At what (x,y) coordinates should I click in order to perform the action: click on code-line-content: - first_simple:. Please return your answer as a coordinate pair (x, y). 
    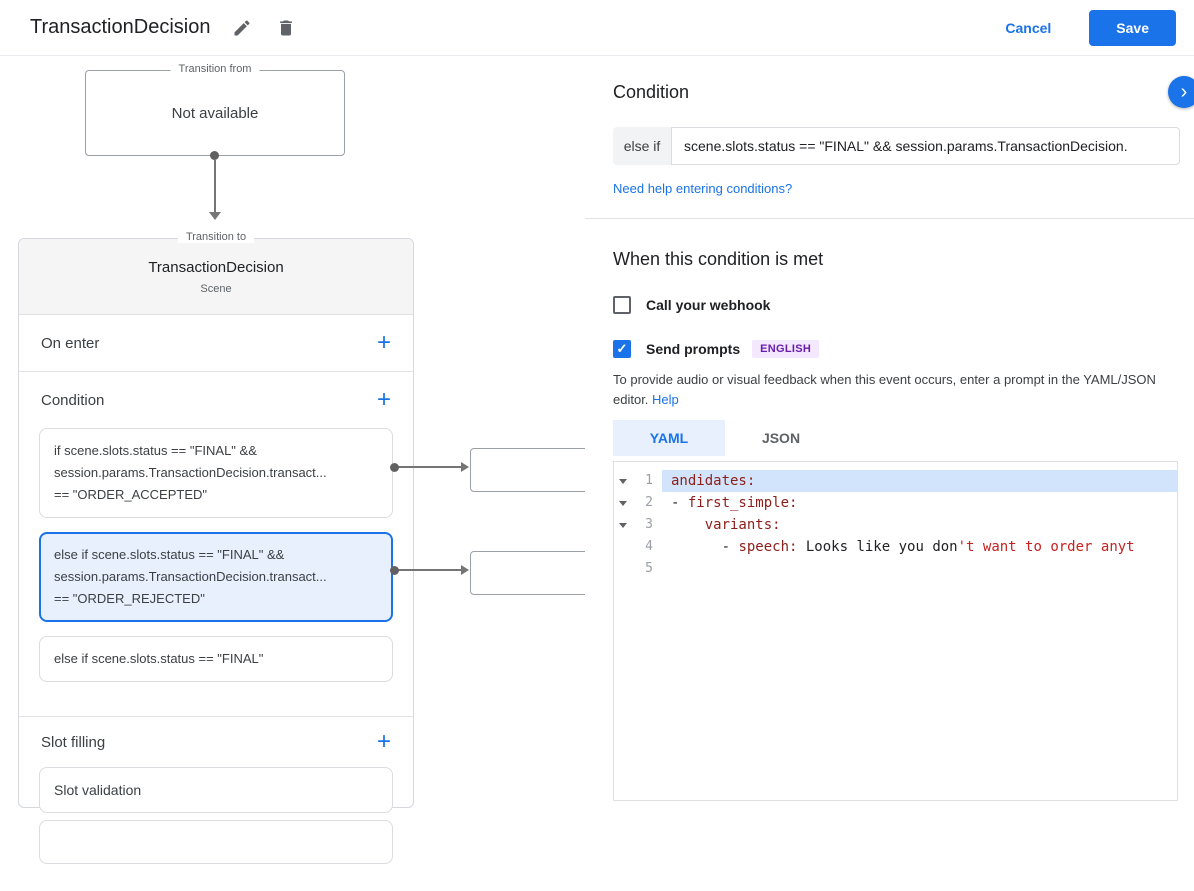
    Looking at the image, I should click on (734, 503).